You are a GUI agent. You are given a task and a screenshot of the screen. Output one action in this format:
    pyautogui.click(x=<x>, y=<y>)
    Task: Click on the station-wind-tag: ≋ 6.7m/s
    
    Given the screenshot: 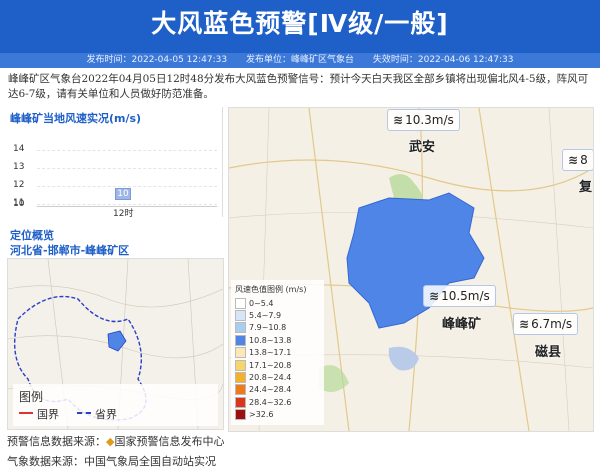 What is the action you would take?
    pyautogui.click(x=546, y=324)
    